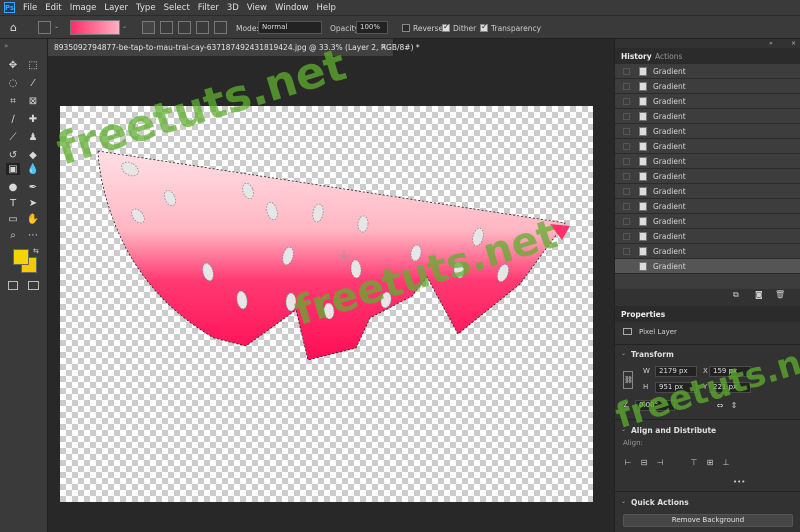 The width and height of the screenshot is (800, 532). What do you see at coordinates (21, 257) in the screenshot?
I see `foreground-color-swatch` at bounding box center [21, 257].